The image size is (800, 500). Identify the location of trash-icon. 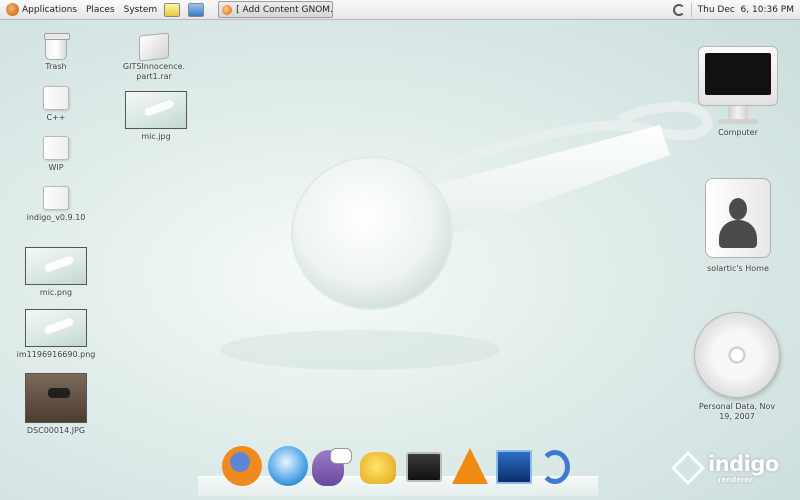
(57, 46).